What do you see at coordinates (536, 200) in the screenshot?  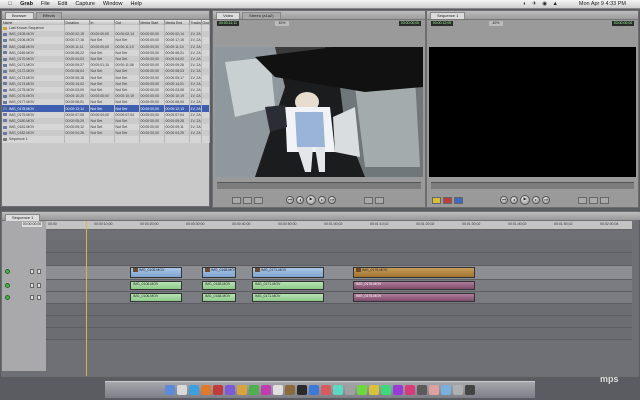 I see `canvas-play-around-button: ▸` at bounding box center [536, 200].